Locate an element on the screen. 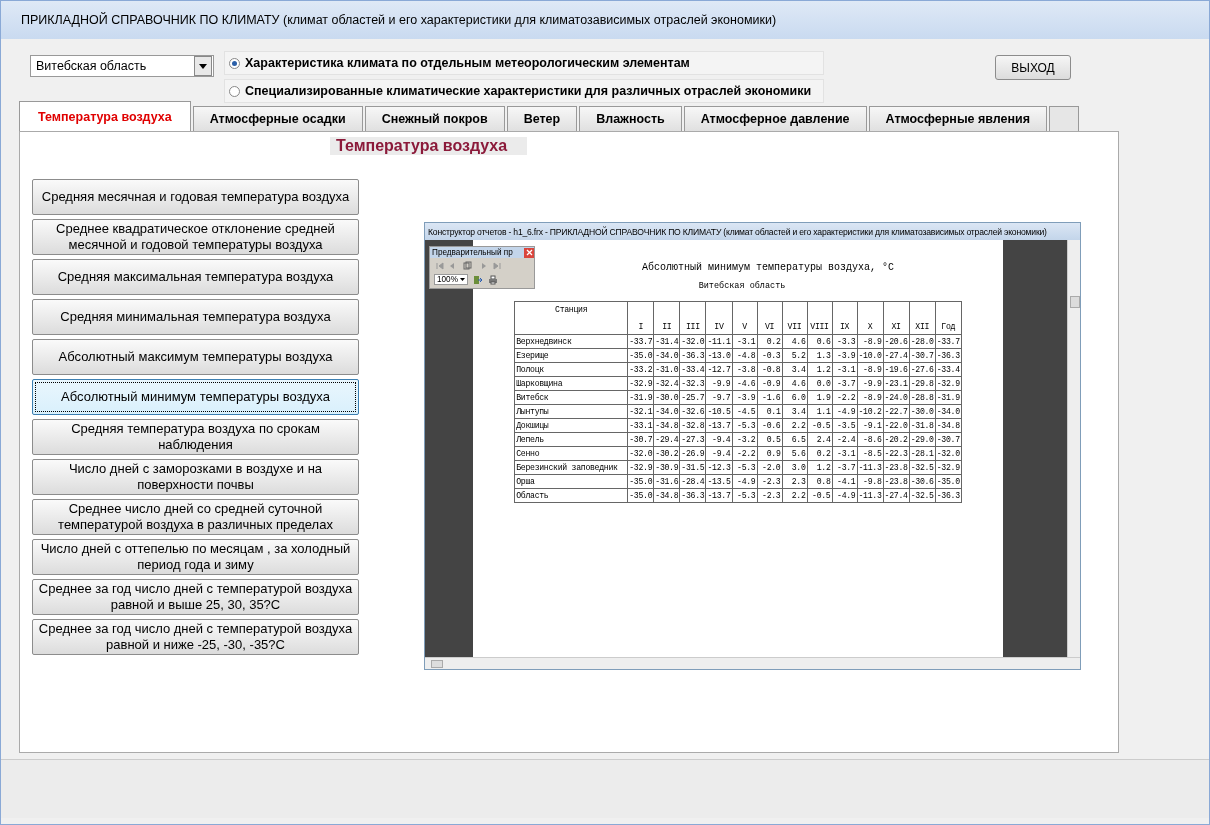 The image size is (1210, 825). table-cell: -9.8 is located at coordinates (870, 481).